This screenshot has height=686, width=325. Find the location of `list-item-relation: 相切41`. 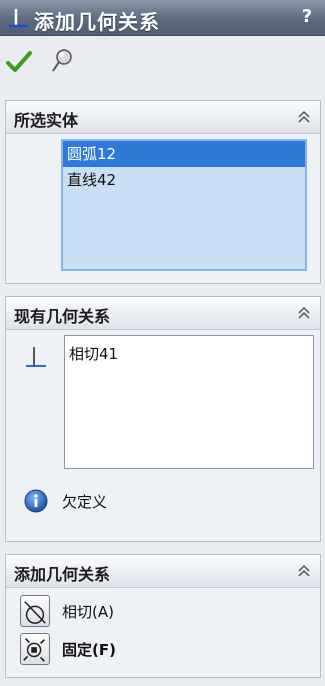

list-item-relation: 相切41 is located at coordinates (189, 350).